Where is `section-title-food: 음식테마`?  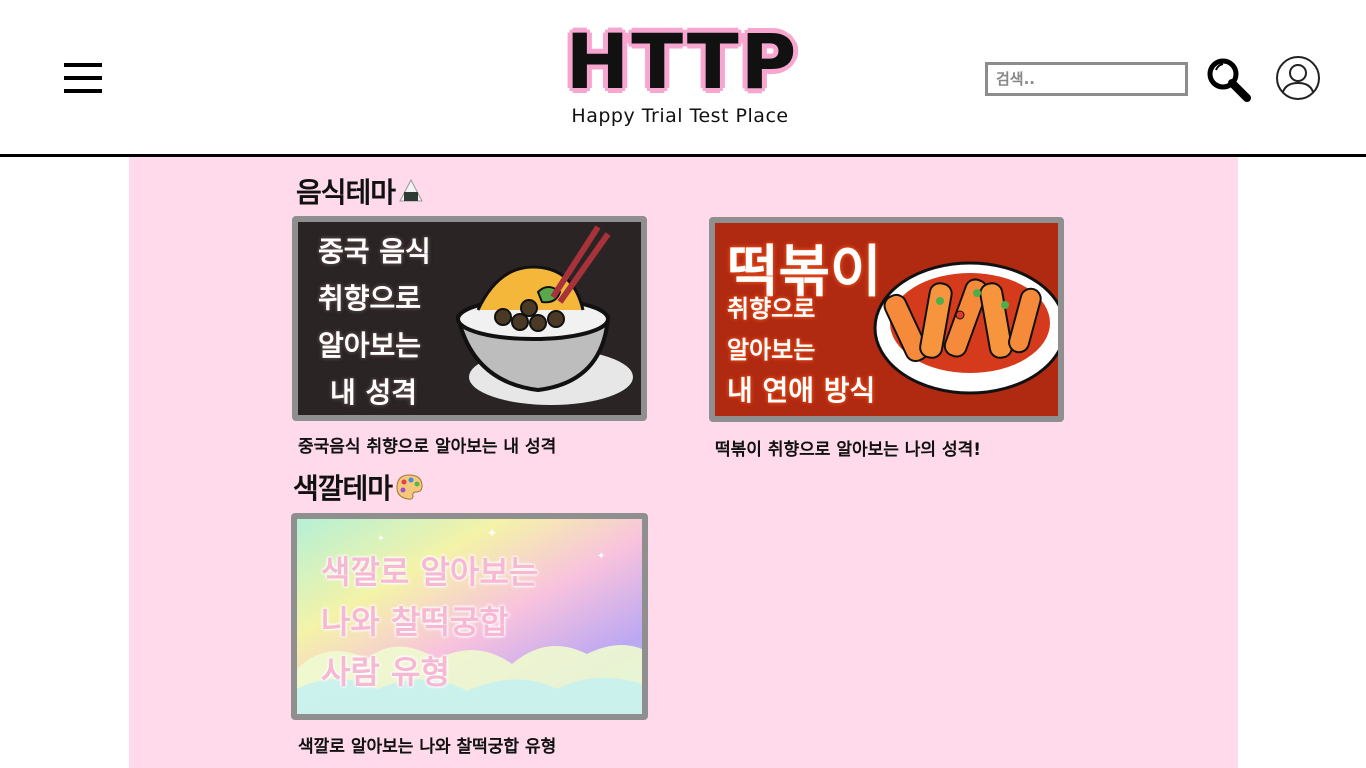
section-title-food: 음식테마 is located at coordinates (360, 191).